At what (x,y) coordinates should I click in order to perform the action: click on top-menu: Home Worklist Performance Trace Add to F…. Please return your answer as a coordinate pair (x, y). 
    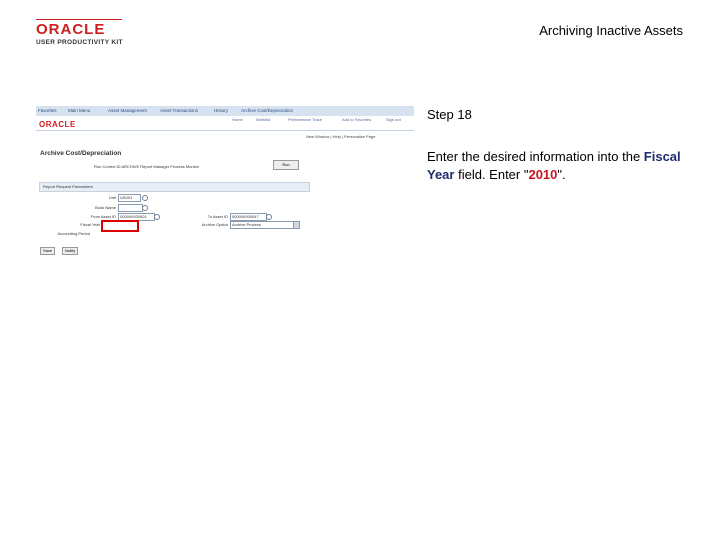
    Looking at the image, I should click on (319, 120).